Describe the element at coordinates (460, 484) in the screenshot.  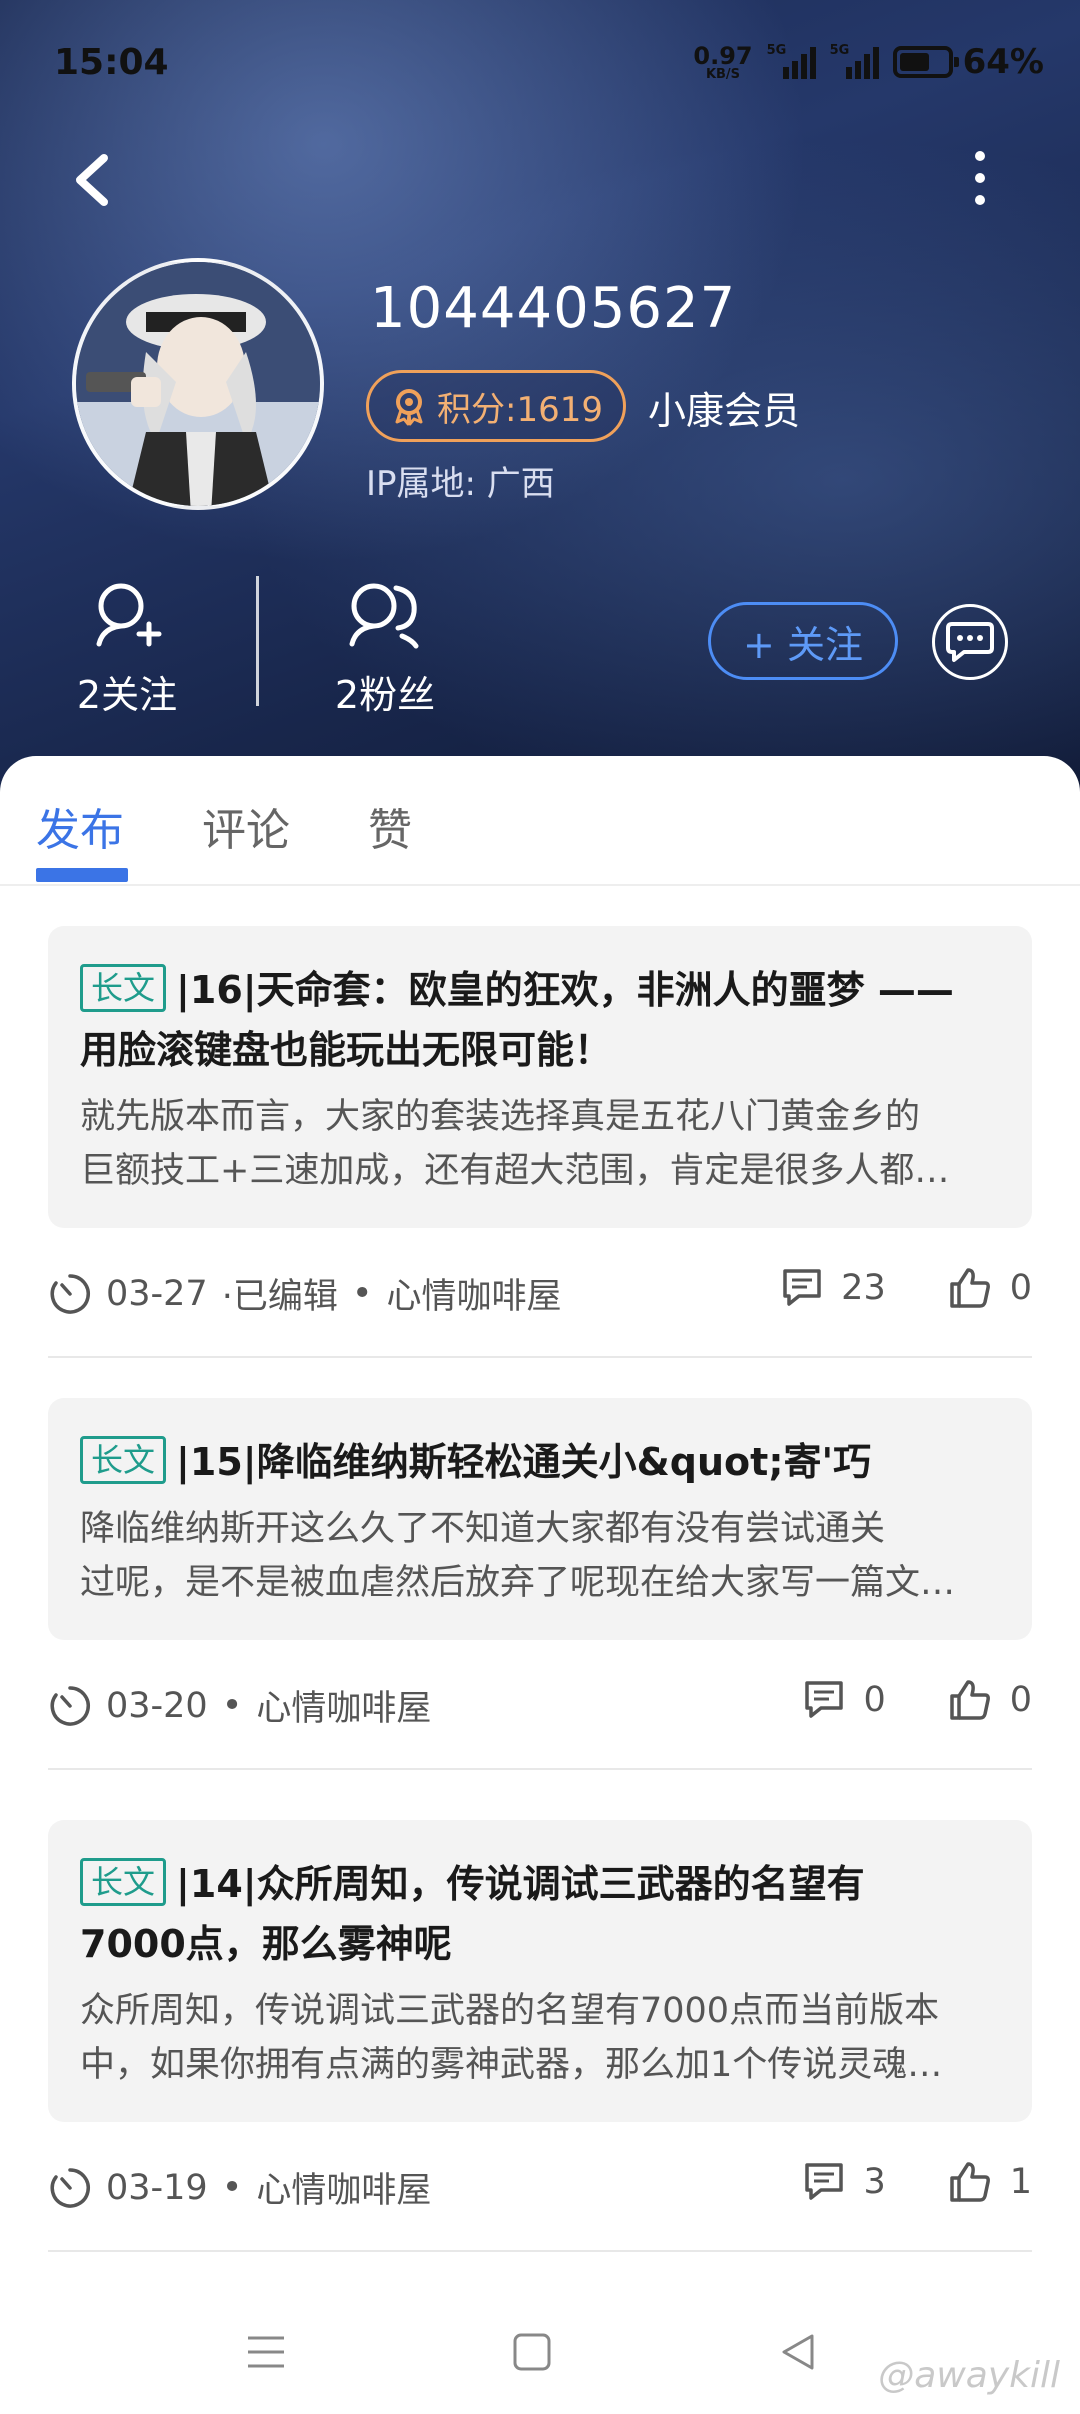
I see `ip-location: IP属地: 广西` at that location.